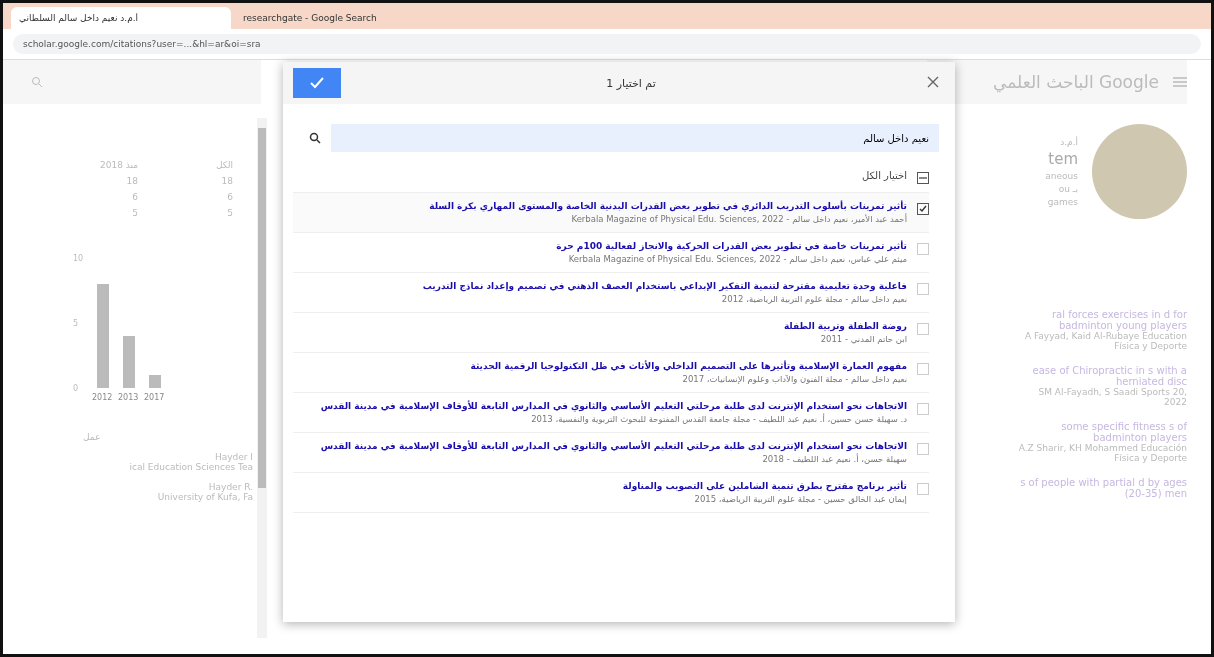 The width and height of the screenshot is (1214, 657). What do you see at coordinates (191, 467) in the screenshot?
I see `coauthor-affiliation: ical Education Sciences Tea` at bounding box center [191, 467].